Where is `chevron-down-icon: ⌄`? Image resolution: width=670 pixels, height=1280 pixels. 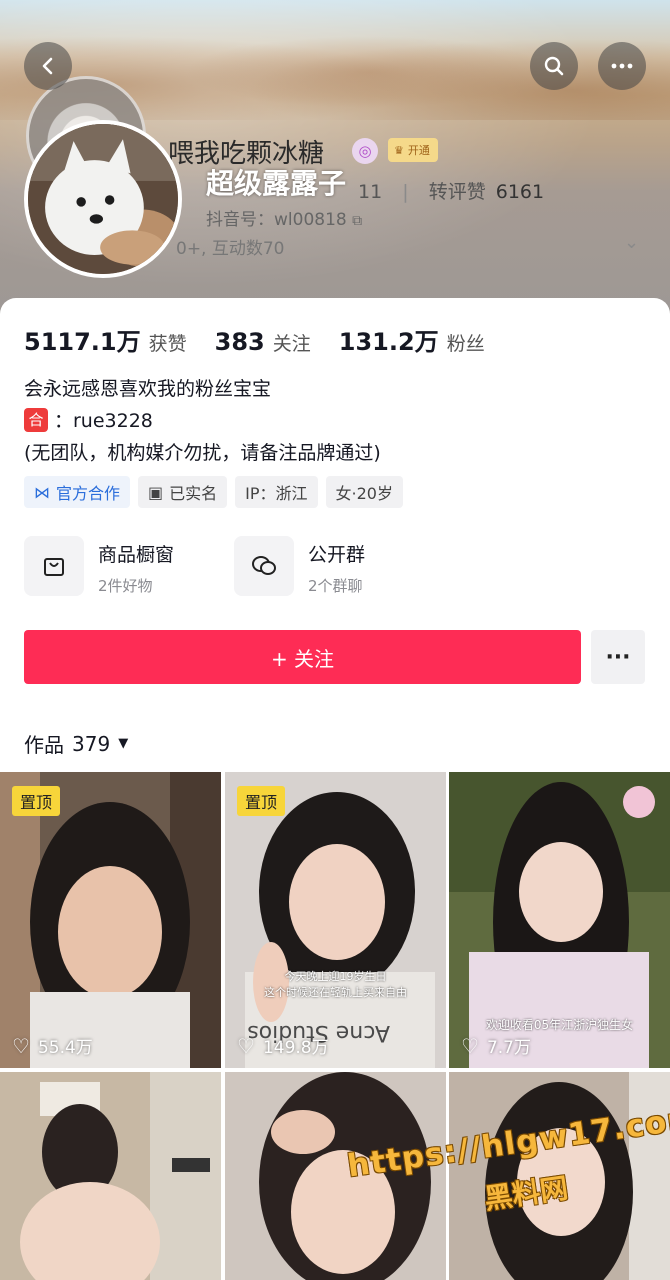
chevron-down-icon: ⌄ is located at coordinates (631, 242).